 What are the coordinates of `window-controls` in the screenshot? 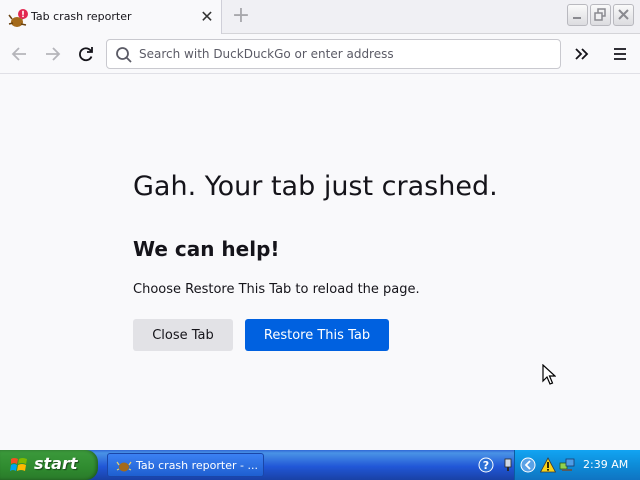 It's located at (600, 15).